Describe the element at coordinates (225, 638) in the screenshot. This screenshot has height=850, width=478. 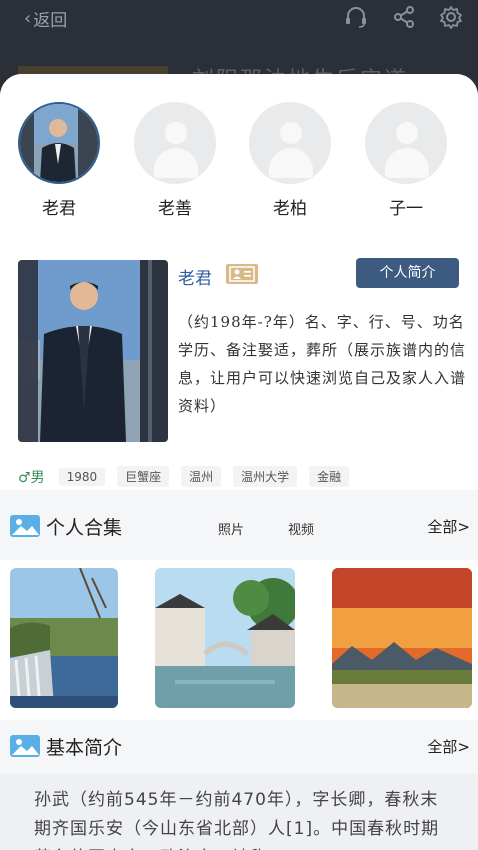
I see `gallery-photo-canal-town` at that location.